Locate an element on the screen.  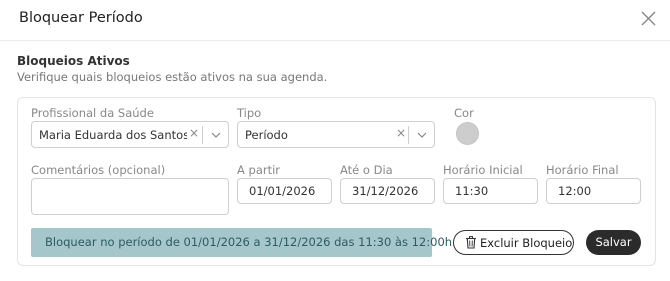
delete-block-button: Excluir Bloqueio is located at coordinates (513, 242).